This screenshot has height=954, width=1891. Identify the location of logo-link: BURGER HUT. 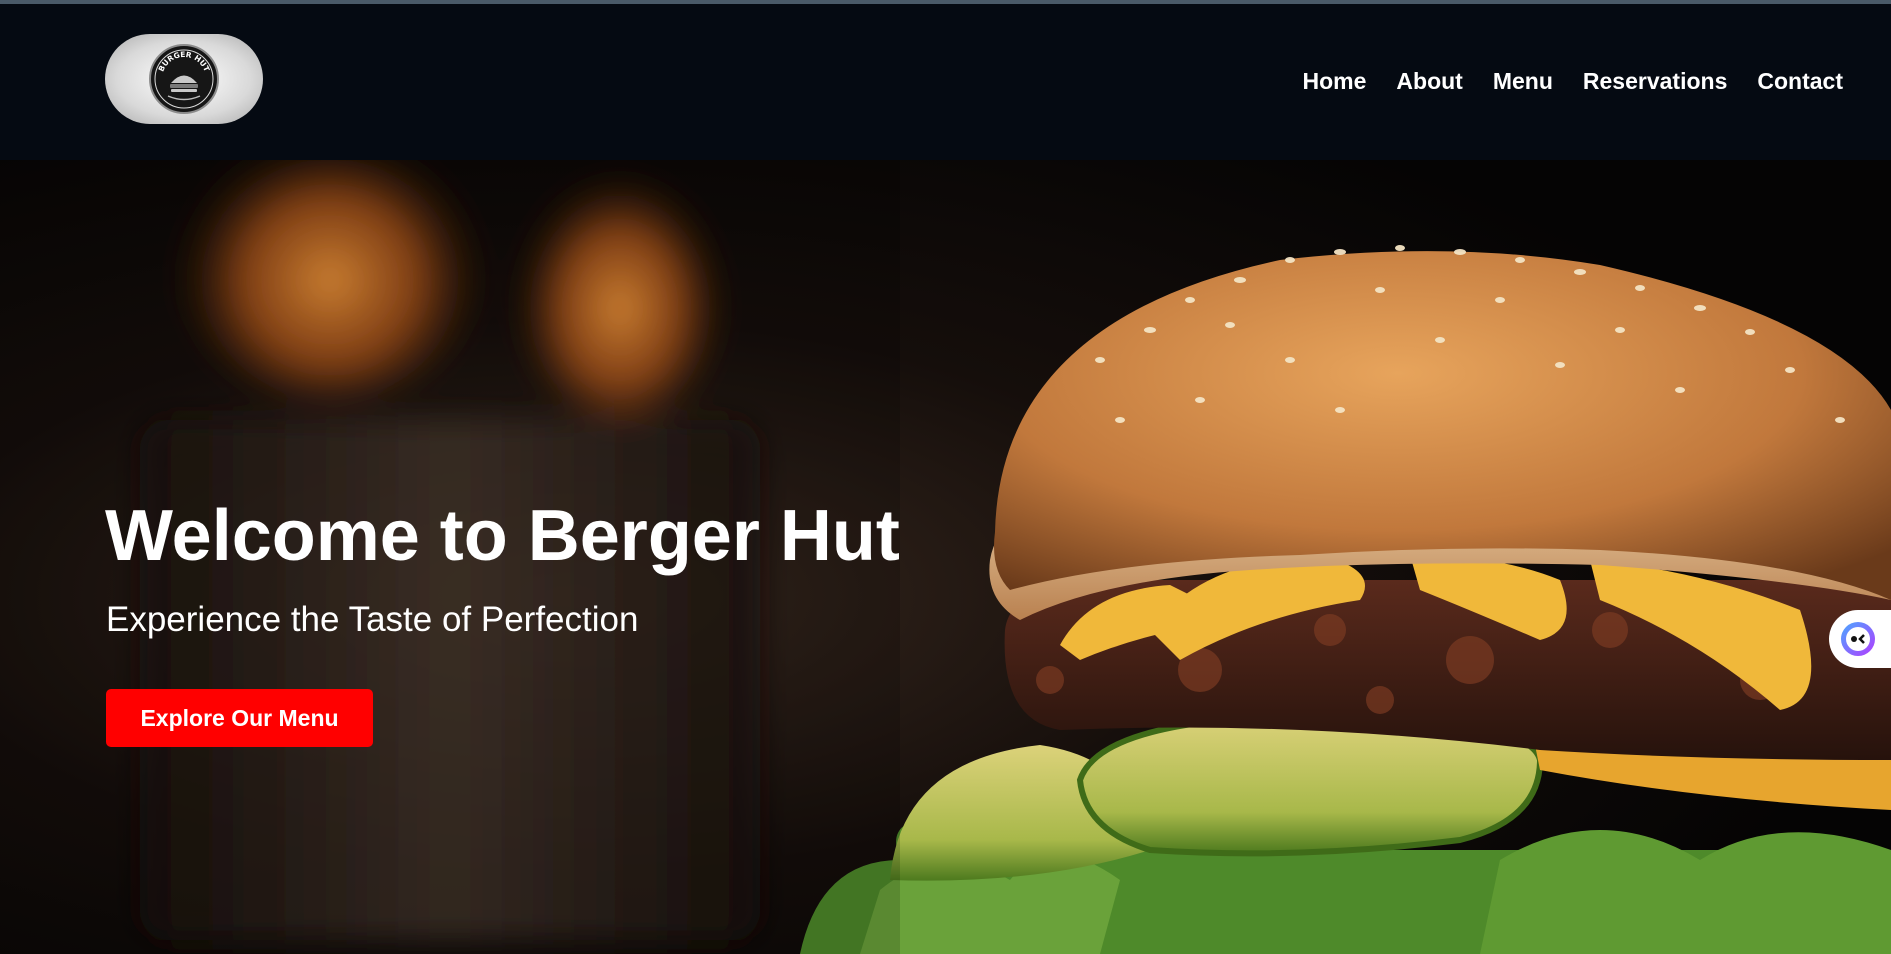
(184, 79).